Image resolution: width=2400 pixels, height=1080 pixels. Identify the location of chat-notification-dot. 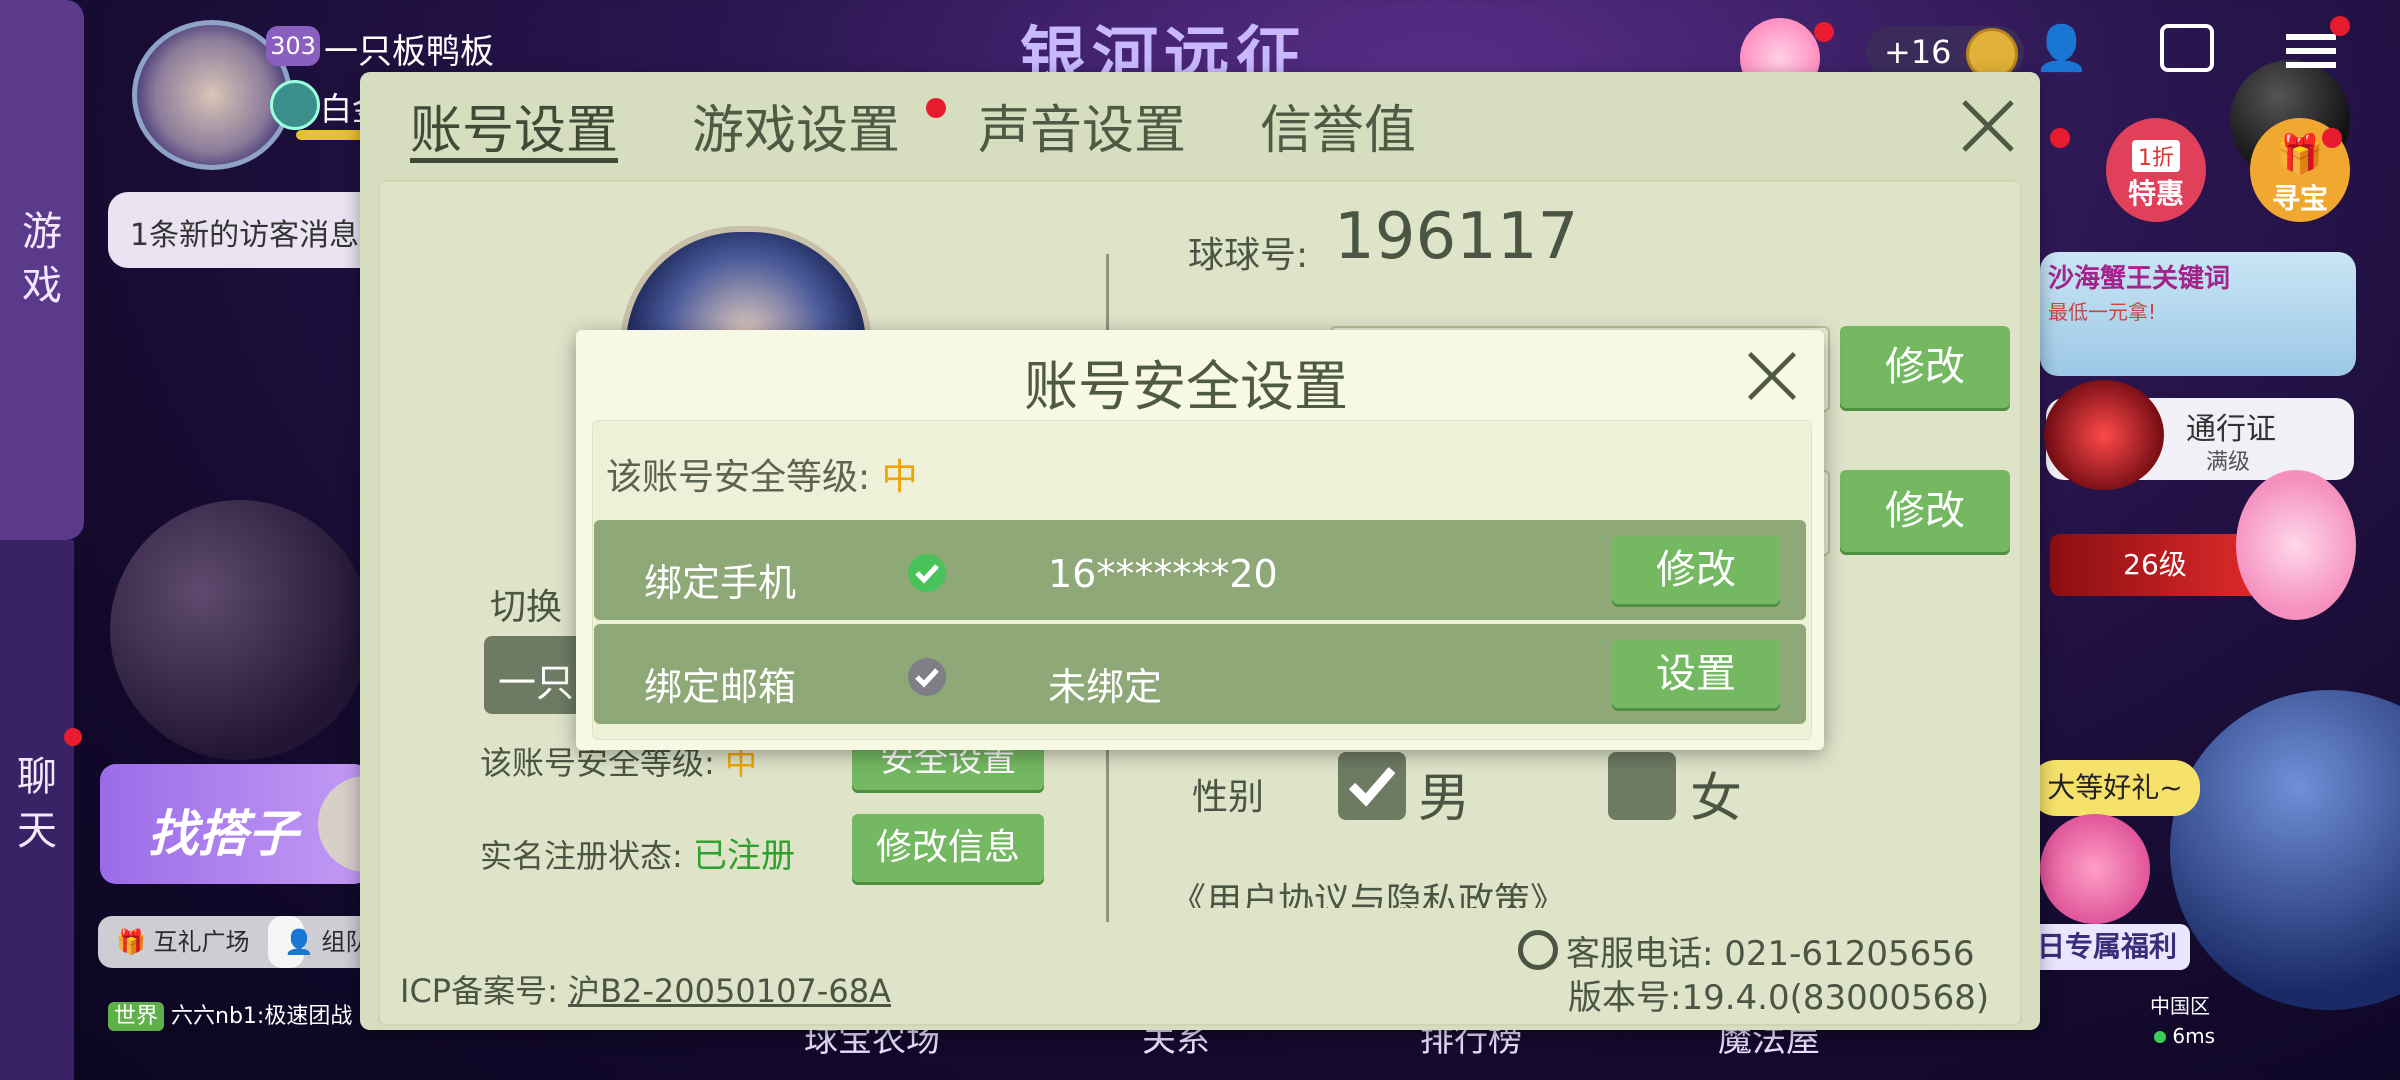
(73, 737).